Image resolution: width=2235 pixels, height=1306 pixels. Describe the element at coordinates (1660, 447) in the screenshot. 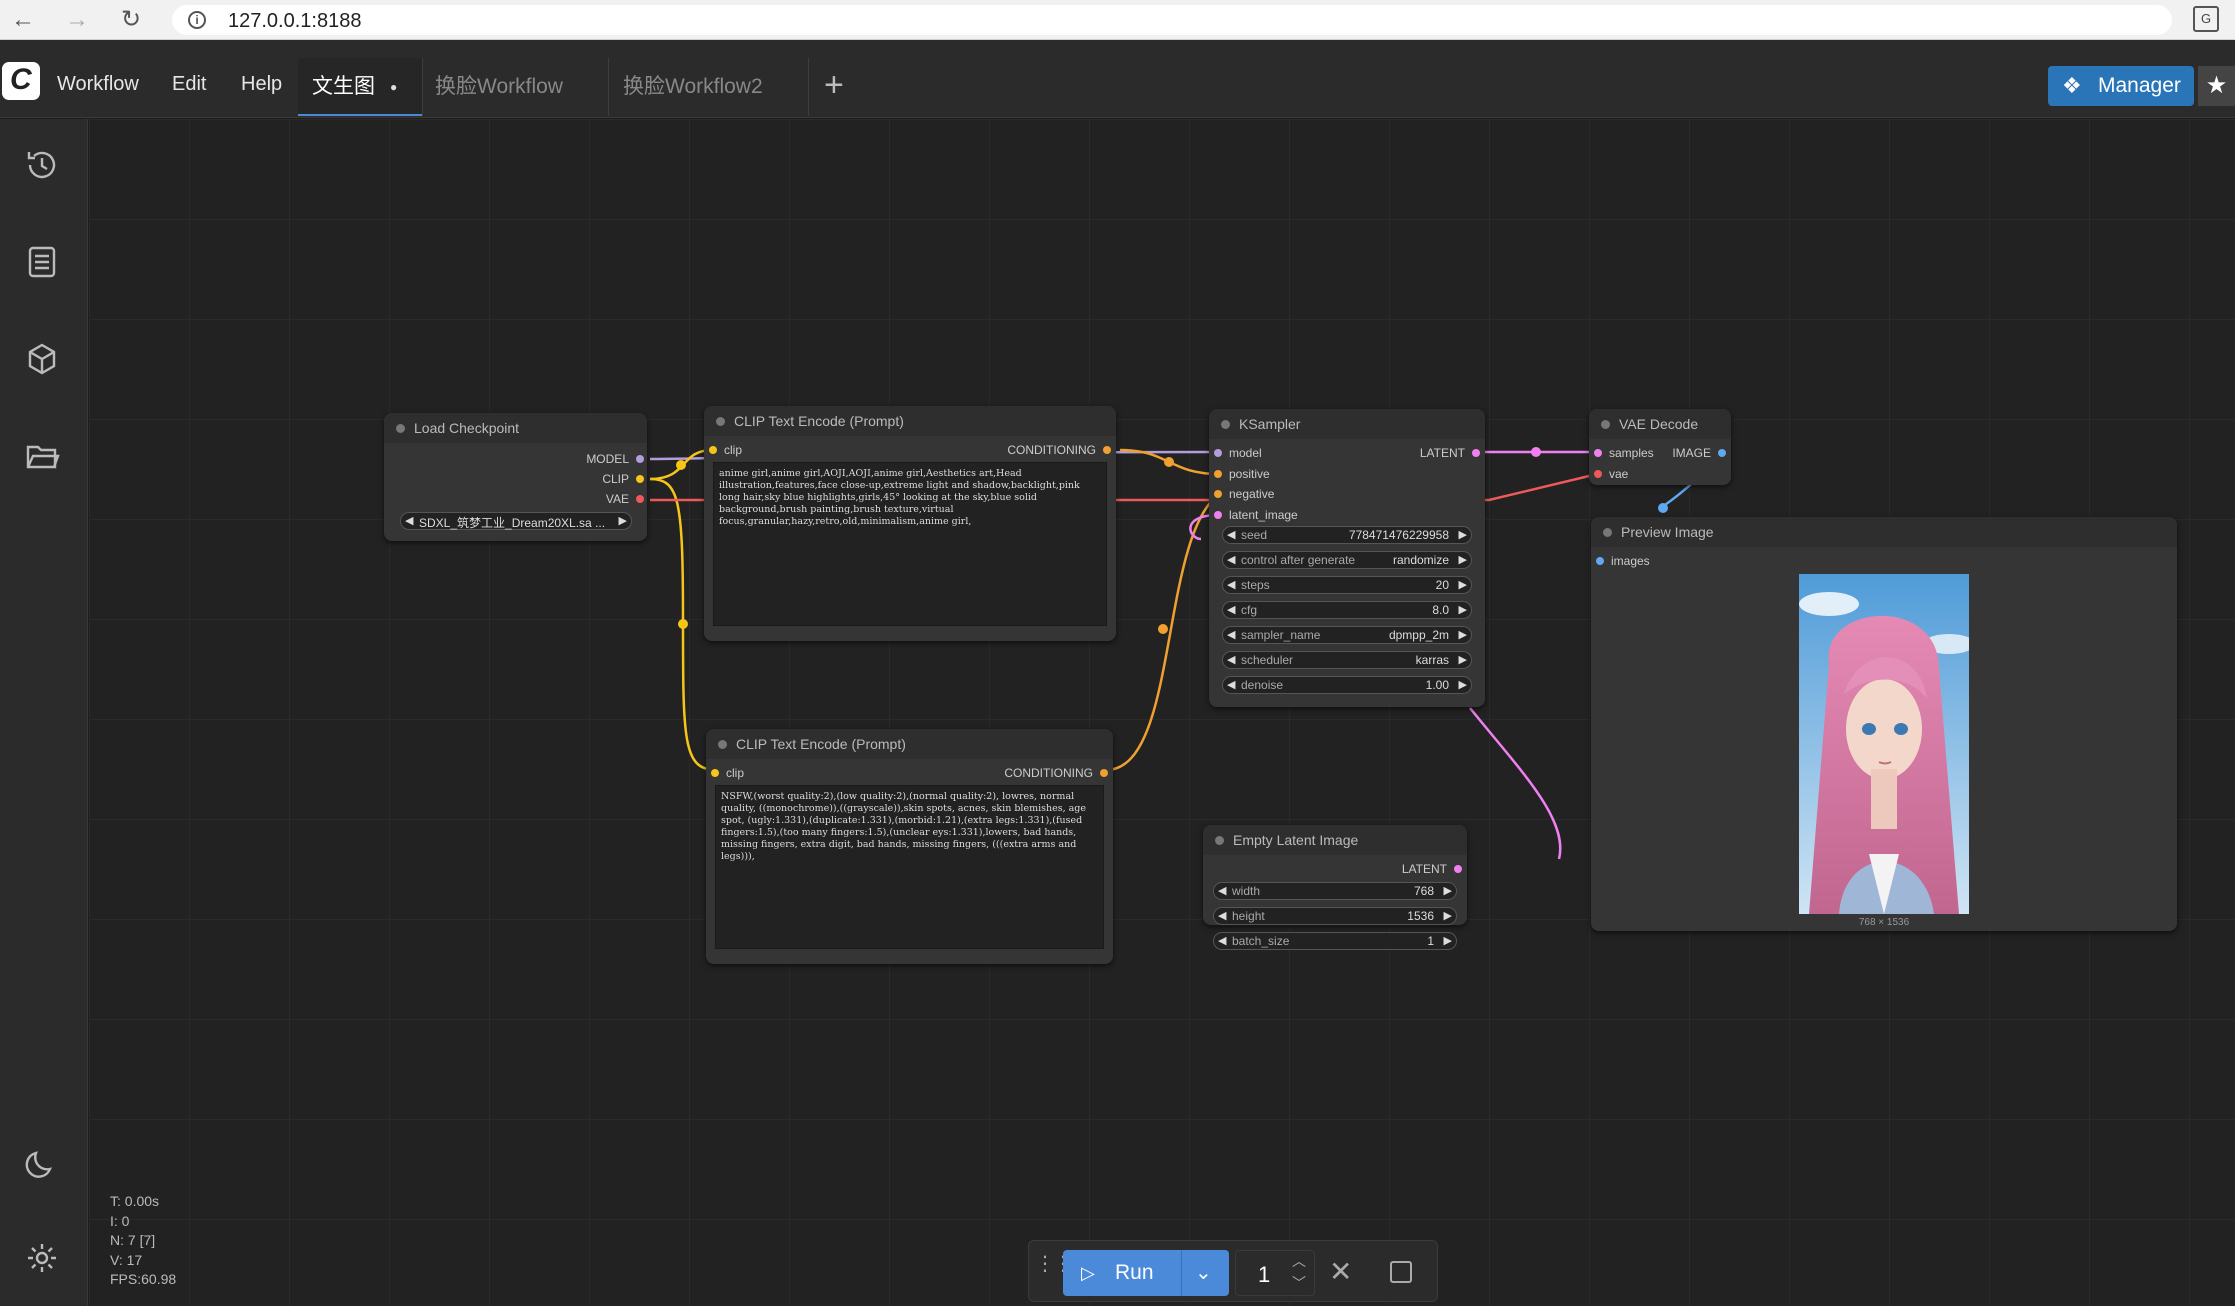

I see `node-vae-decode: VAE Decode samples vae IMAGE` at that location.